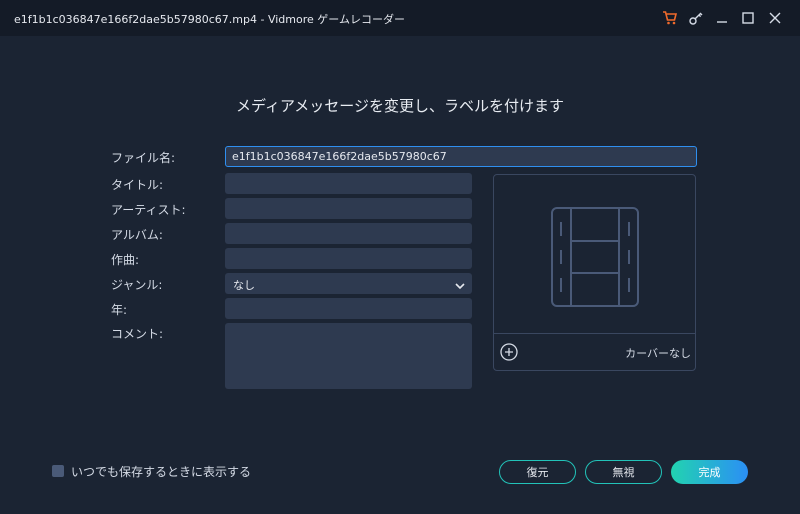 The width and height of the screenshot is (800, 514). I want to click on cover-panel: カーバーなし, so click(594, 272).